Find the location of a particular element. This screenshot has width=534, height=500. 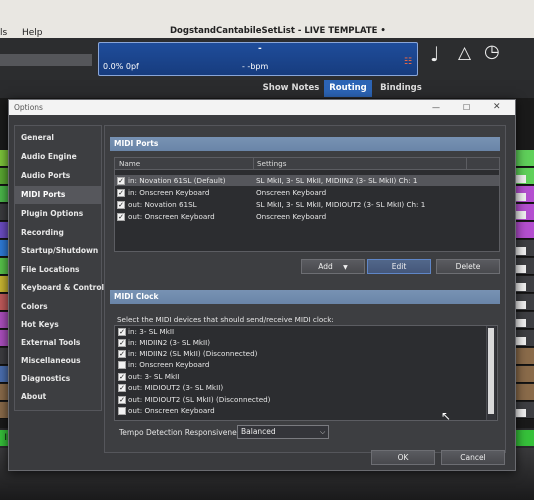

close-icon: ✕ is located at coordinates (497, 107).